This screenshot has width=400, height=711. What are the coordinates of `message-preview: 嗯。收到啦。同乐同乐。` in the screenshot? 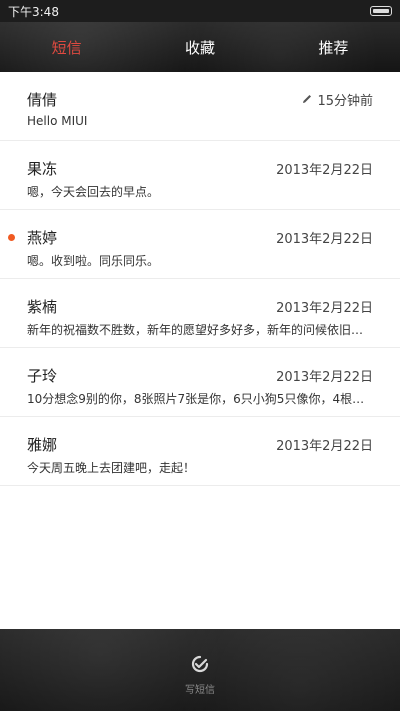 It's located at (93, 261).